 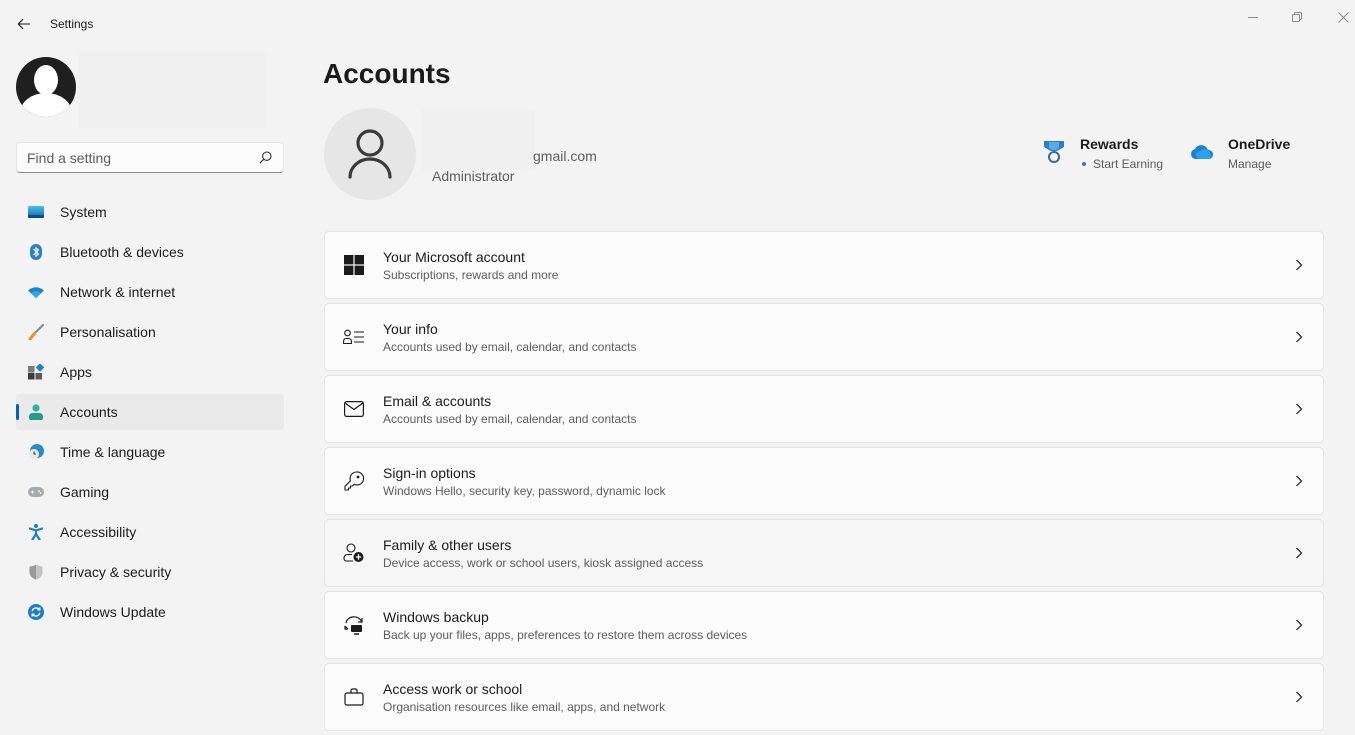 I want to click on gamepad-icon, so click(x=36, y=492).